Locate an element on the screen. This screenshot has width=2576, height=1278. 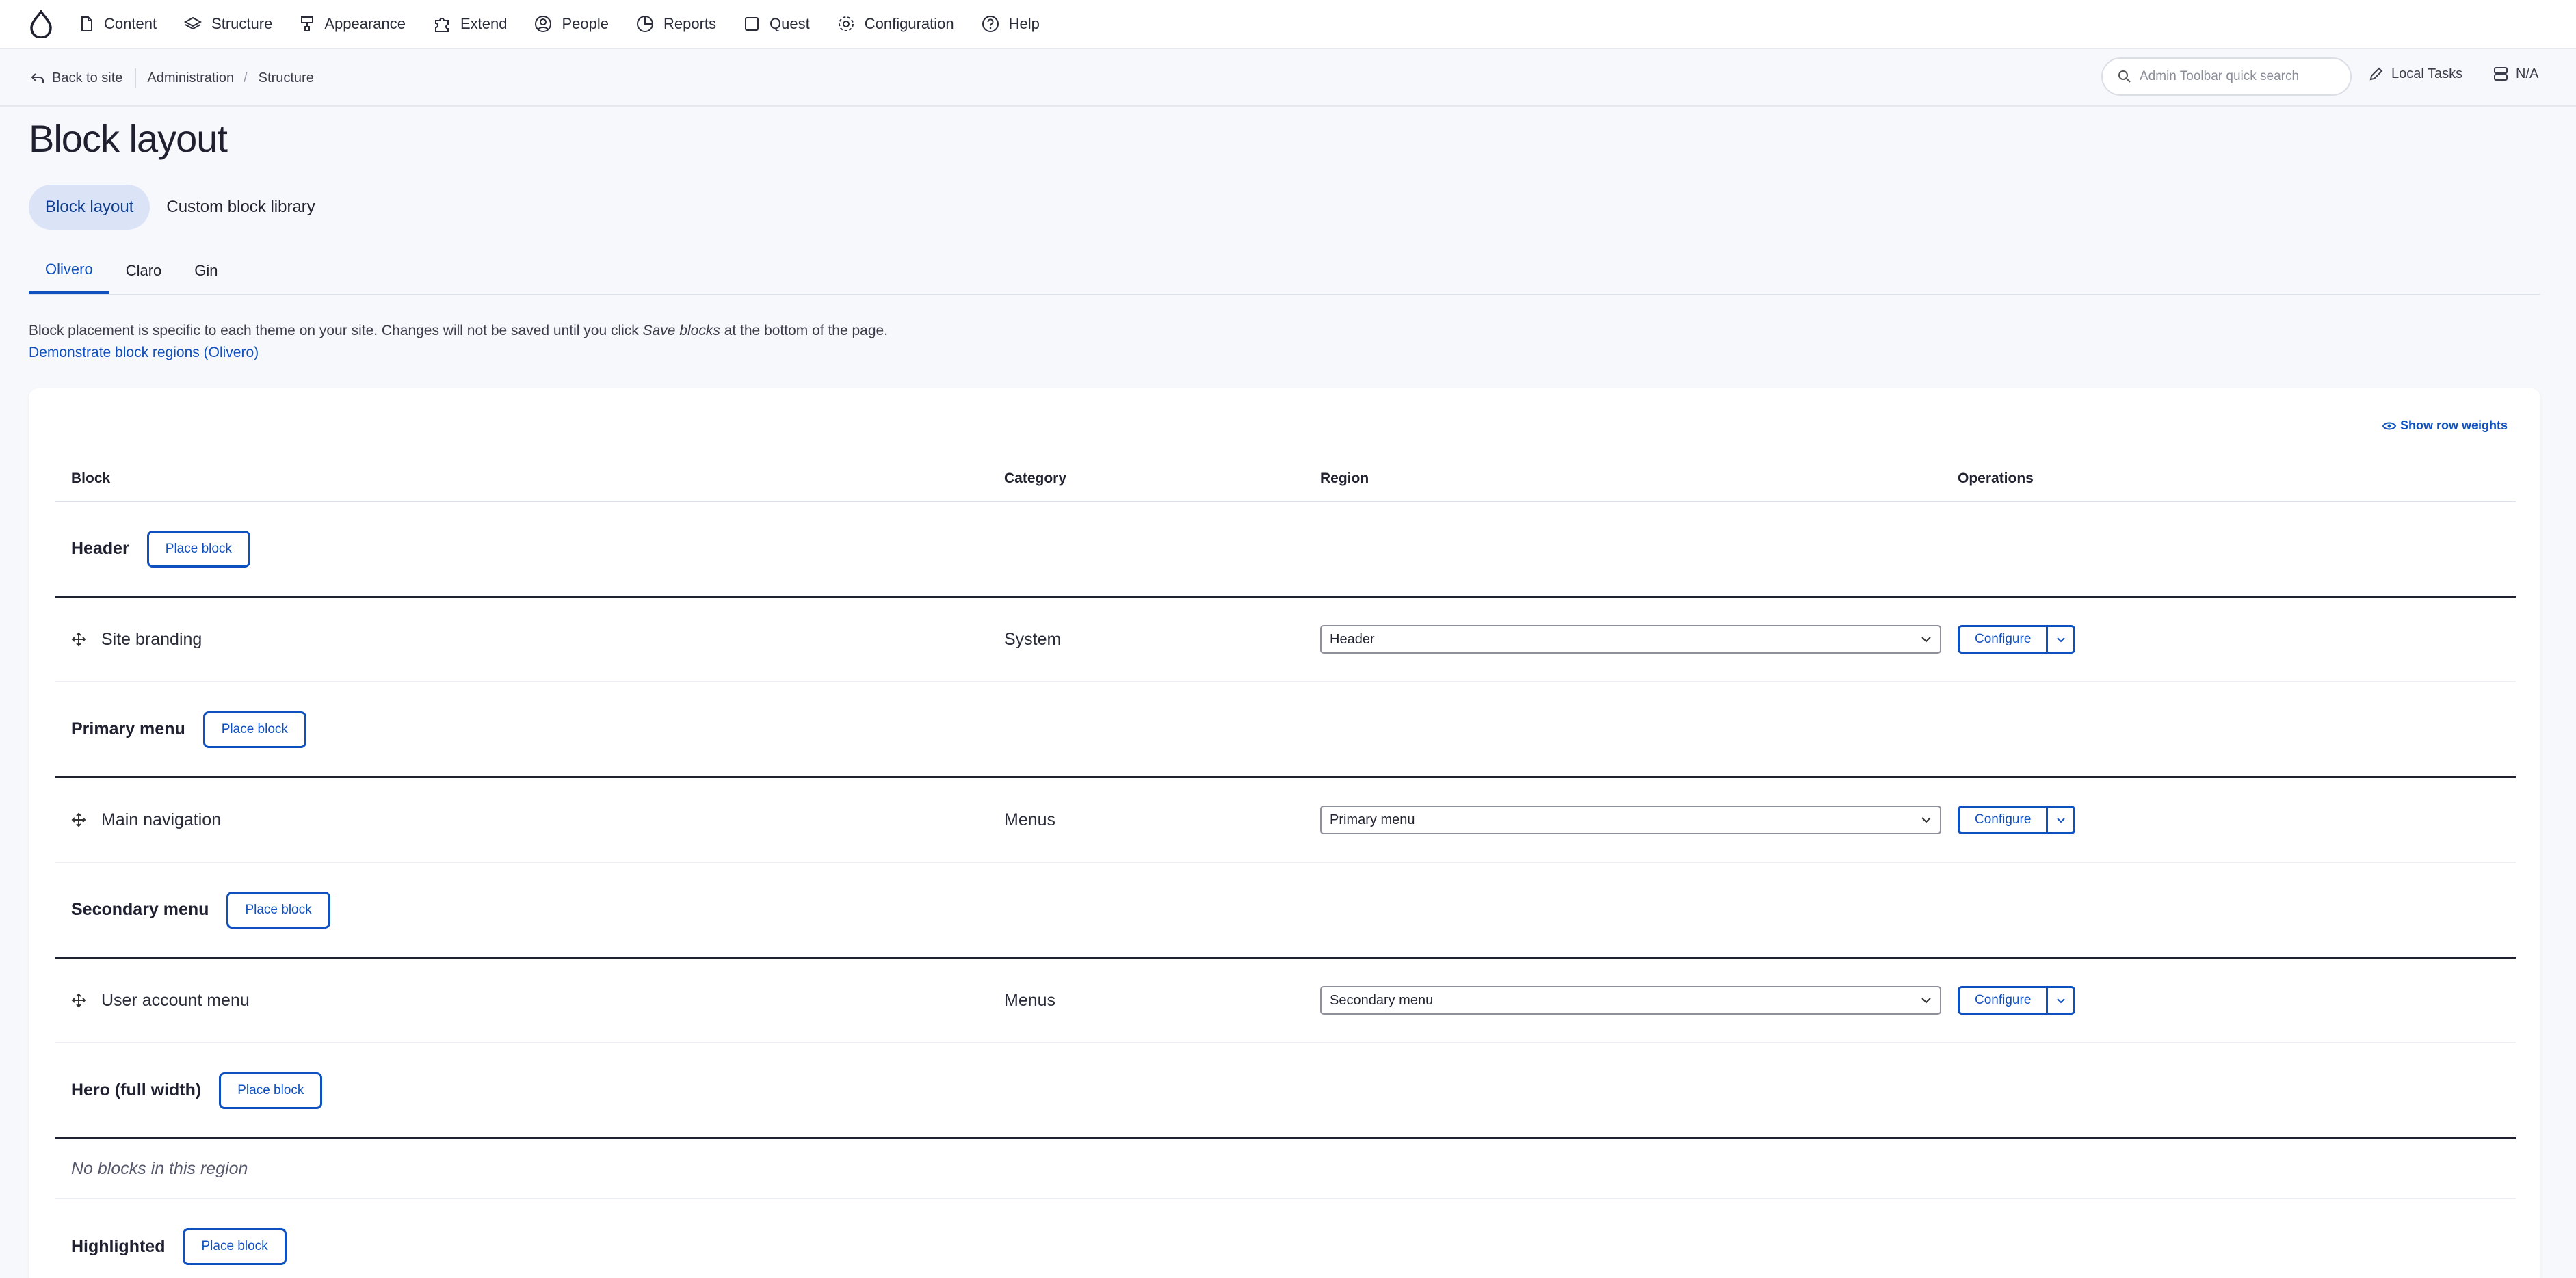
header-region: Region is located at coordinates (1344, 478).